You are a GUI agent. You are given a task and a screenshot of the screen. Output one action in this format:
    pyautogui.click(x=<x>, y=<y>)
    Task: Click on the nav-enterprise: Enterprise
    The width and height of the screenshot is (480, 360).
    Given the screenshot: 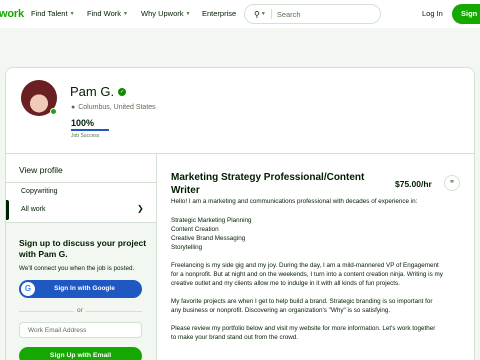 What is the action you would take?
    pyautogui.click(x=219, y=13)
    